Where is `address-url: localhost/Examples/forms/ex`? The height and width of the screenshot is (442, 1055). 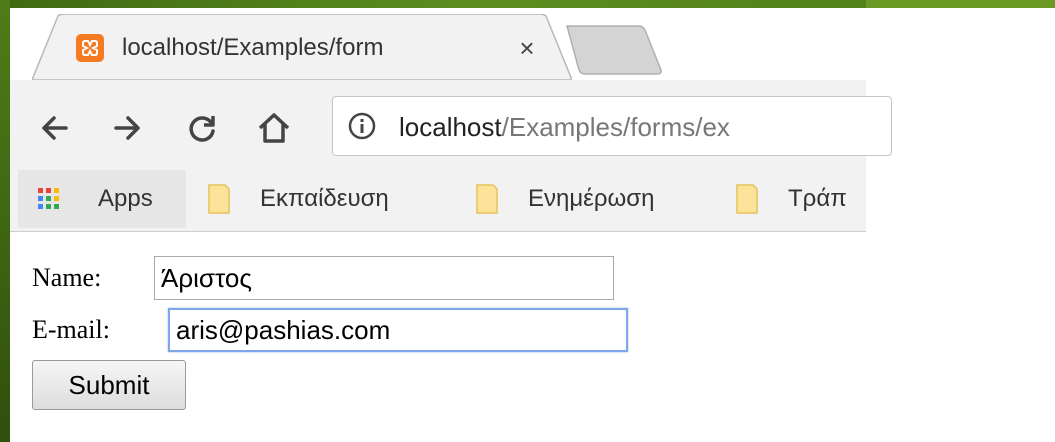 address-url: localhost/Examples/forms/ex is located at coordinates (634, 127).